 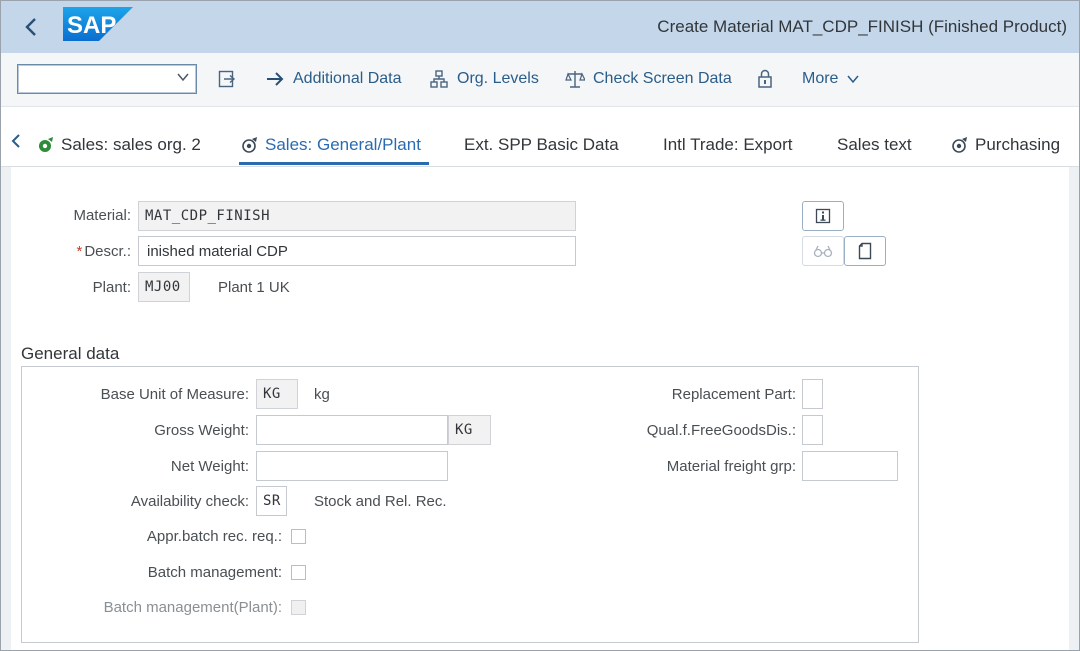 I want to click on qual-free-goods-label: Qual.f.FreeGoodsDis.:, so click(x=721, y=430).